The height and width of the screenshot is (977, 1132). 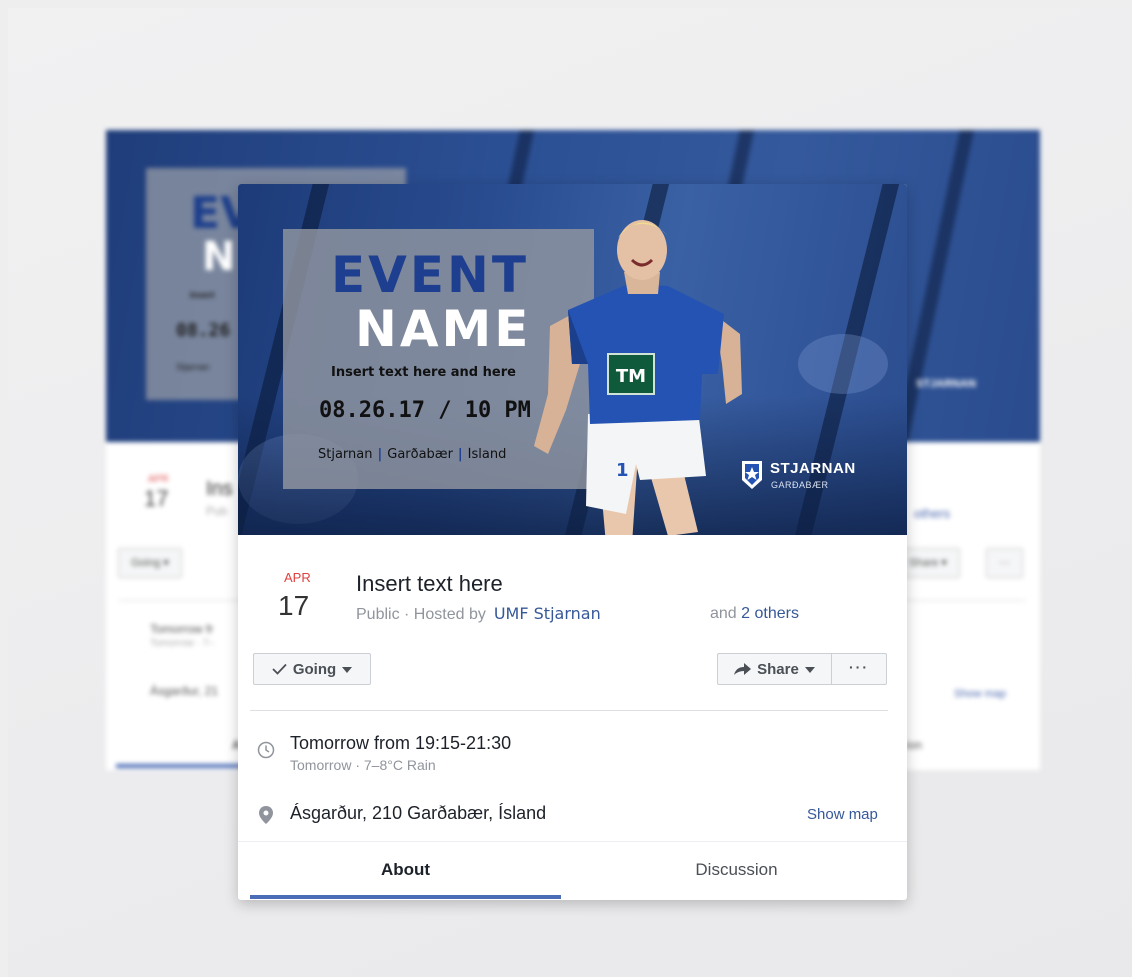 I want to click on svg-text: 1, so click(x=622, y=470).